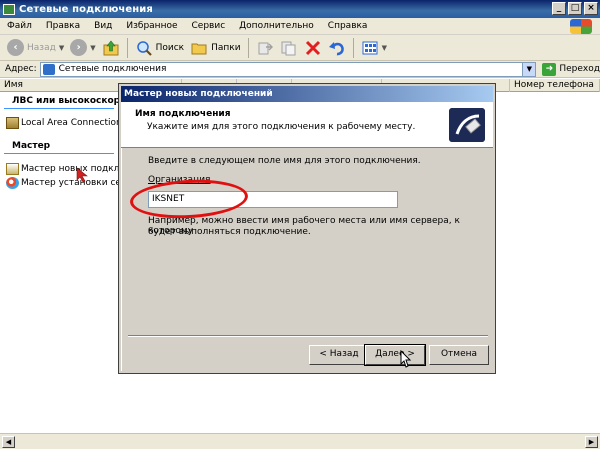  Describe the element at coordinates (591, 442) in the screenshot. I see `scroll-right-button: ▶` at that location.